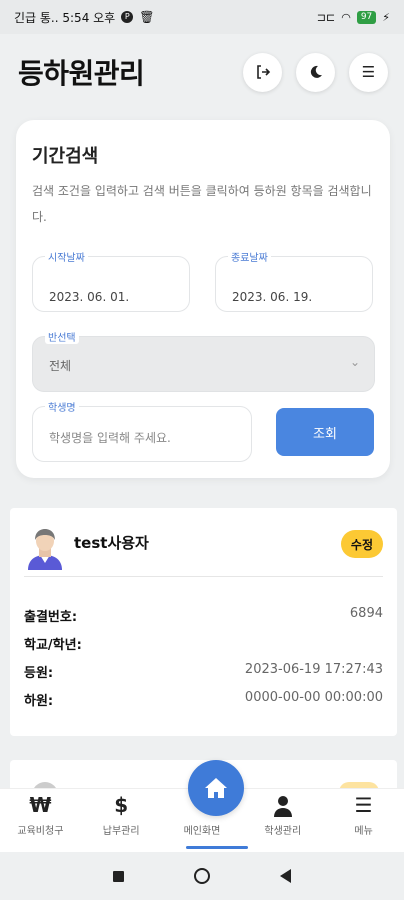 Image resolution: width=404 pixels, height=900 pixels. Describe the element at coordinates (65, 17) in the screenshot. I see `status-time: 긴급 통.. 5:54 오후` at that location.